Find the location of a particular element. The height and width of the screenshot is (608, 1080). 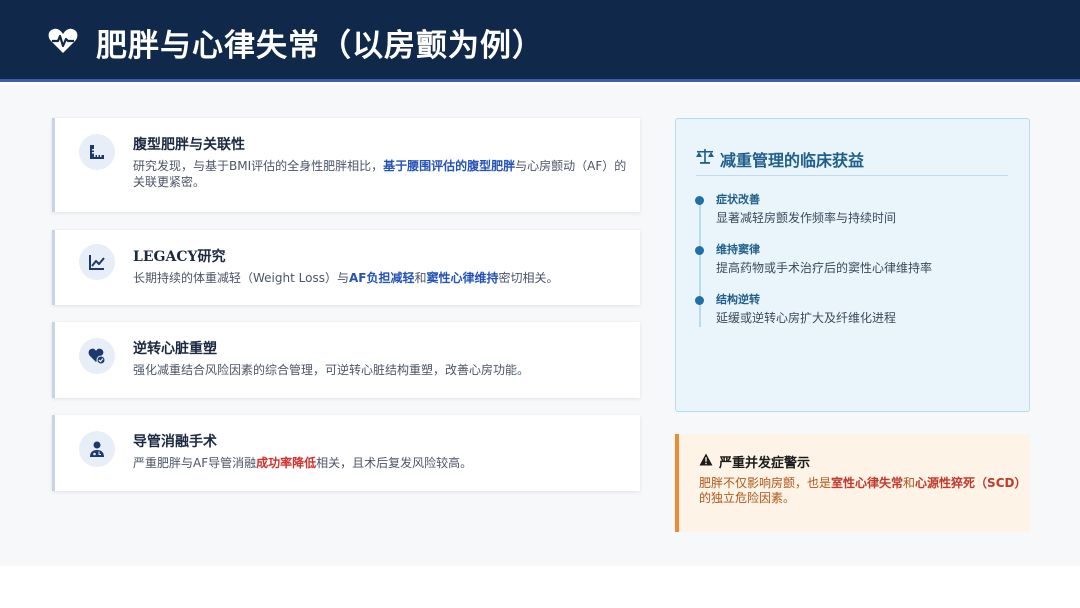

benefit-text: 显著减轻房颤发作频率与持续时间 is located at coordinates (806, 218).